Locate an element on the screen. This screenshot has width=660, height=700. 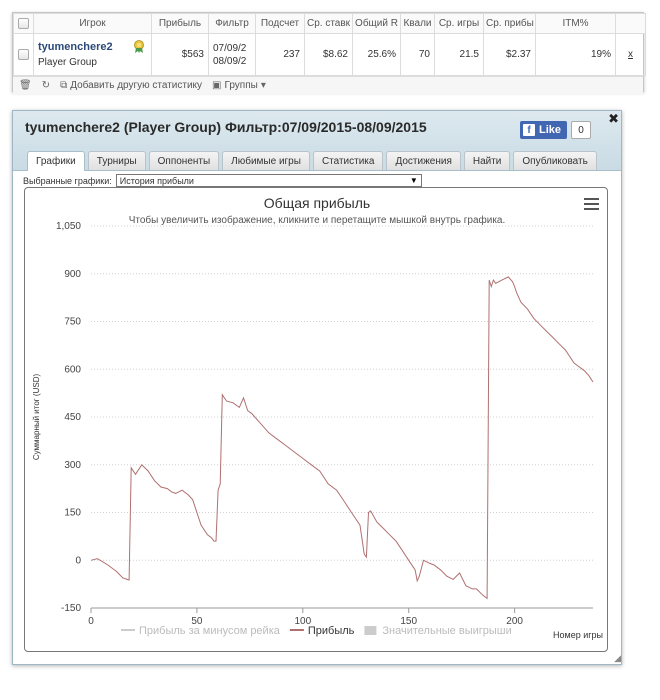
chart-select-value: История прибыли is located at coordinates (156, 180).